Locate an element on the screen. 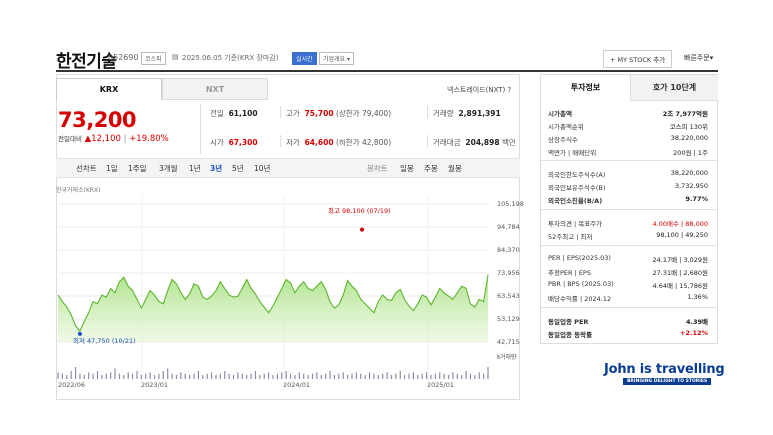 The width and height of the screenshot is (773, 435). info-row: 배당수익률 | 2024.12 1.36% is located at coordinates (628, 298).